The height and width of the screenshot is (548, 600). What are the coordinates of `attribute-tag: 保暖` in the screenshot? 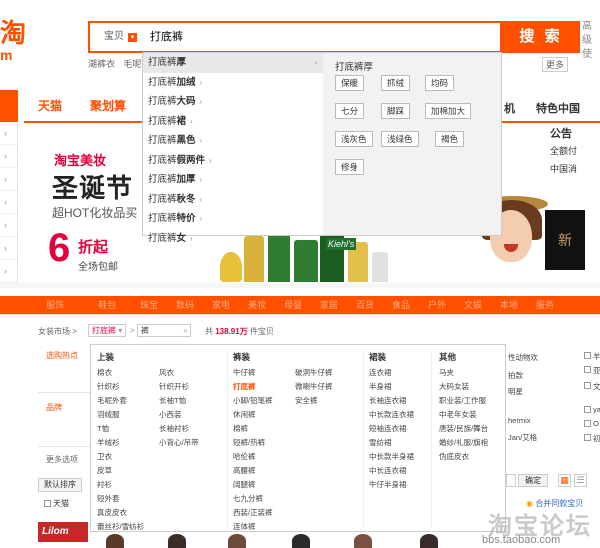 It's located at (350, 83).